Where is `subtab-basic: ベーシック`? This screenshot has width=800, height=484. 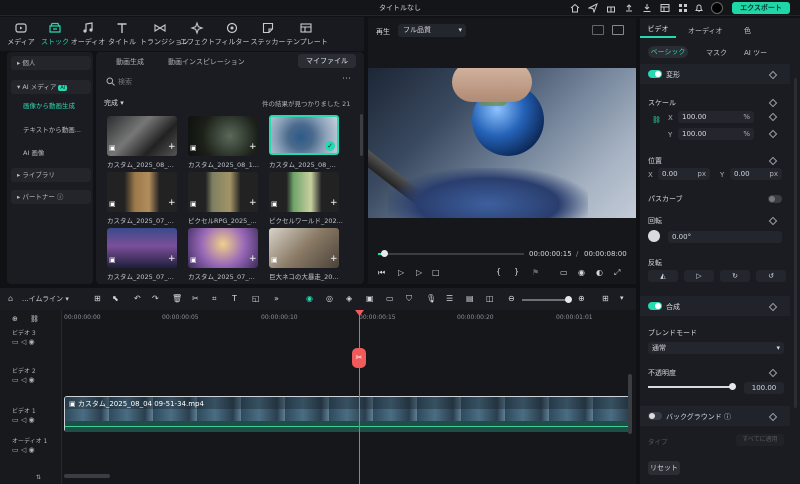 subtab-basic: ベーシック is located at coordinates (668, 52).